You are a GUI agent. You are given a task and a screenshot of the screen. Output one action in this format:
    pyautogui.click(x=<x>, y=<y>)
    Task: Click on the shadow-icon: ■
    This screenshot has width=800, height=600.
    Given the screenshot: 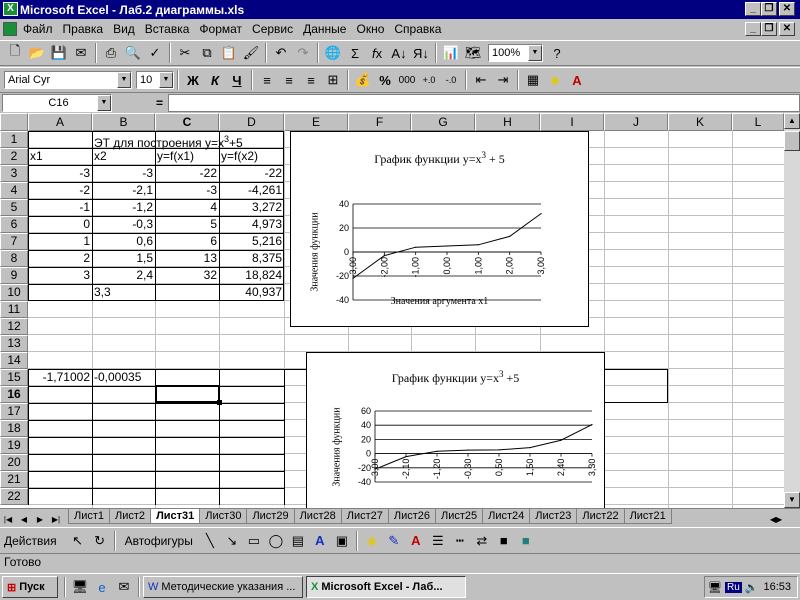 What is the action you would take?
    pyautogui.click(x=504, y=541)
    